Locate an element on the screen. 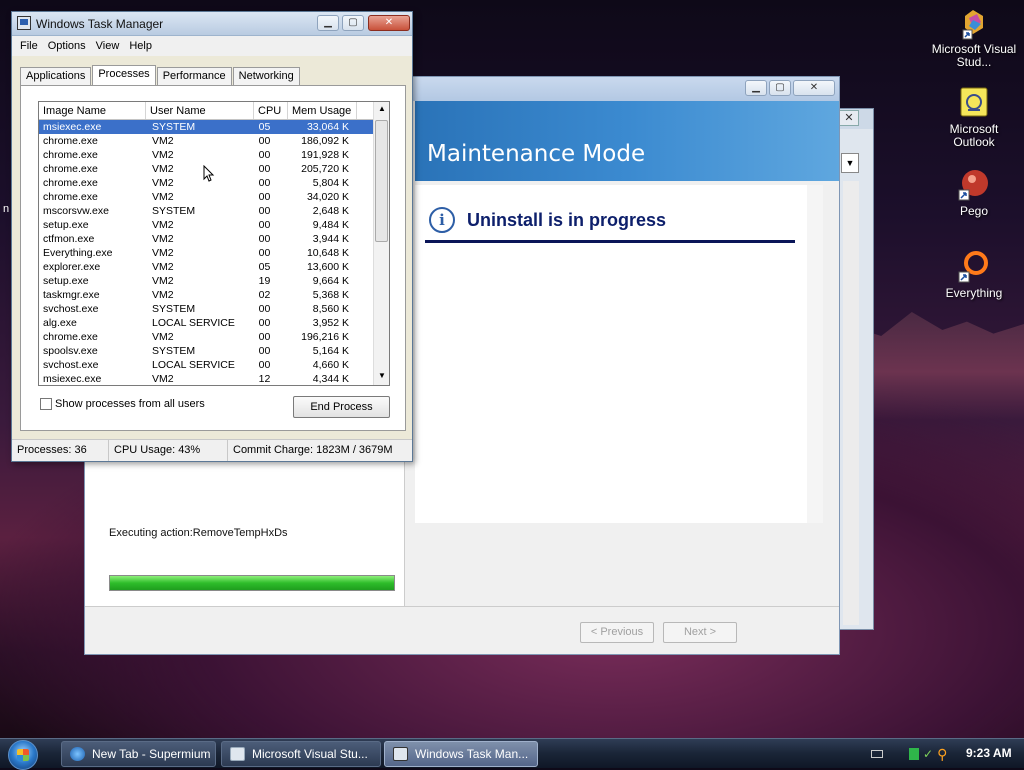  process-image-name: msiexec.exe is located at coordinates (72, 127).